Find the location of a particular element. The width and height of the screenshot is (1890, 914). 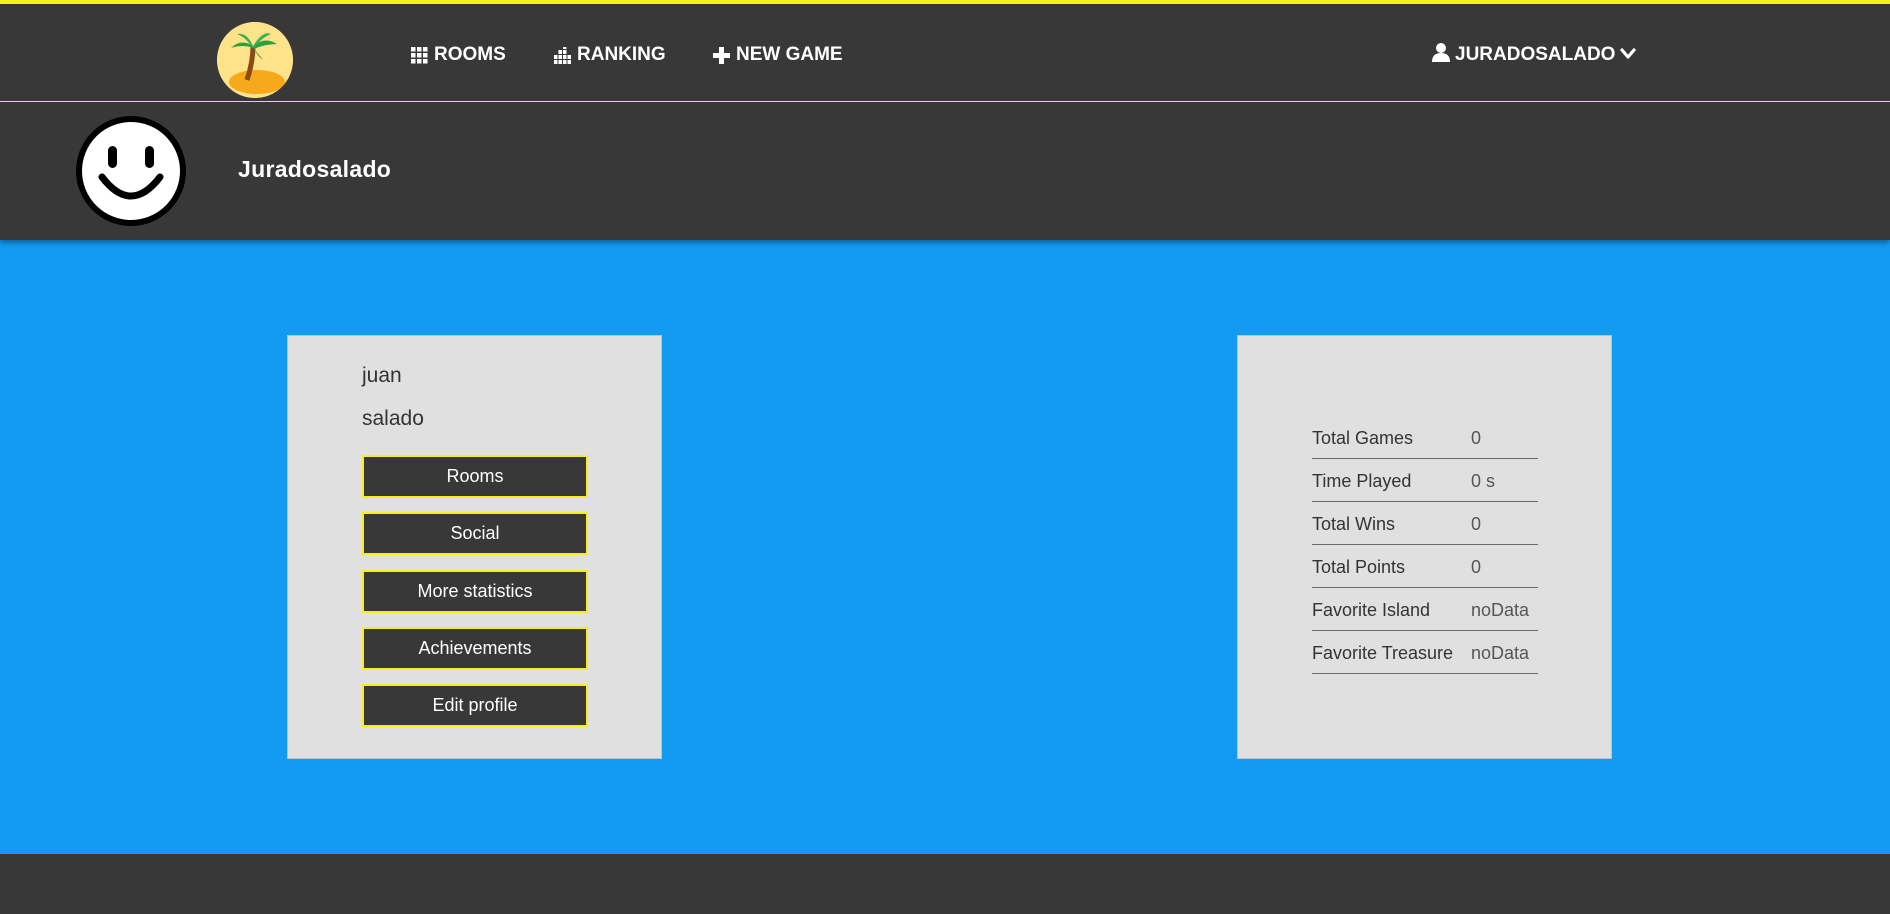

profile-header: Juradosalado is located at coordinates (945, 171).